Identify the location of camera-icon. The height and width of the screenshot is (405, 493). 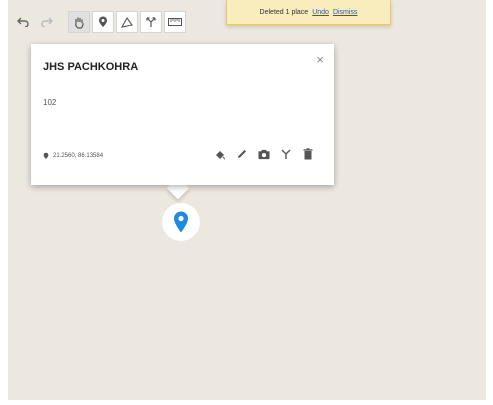
(264, 154).